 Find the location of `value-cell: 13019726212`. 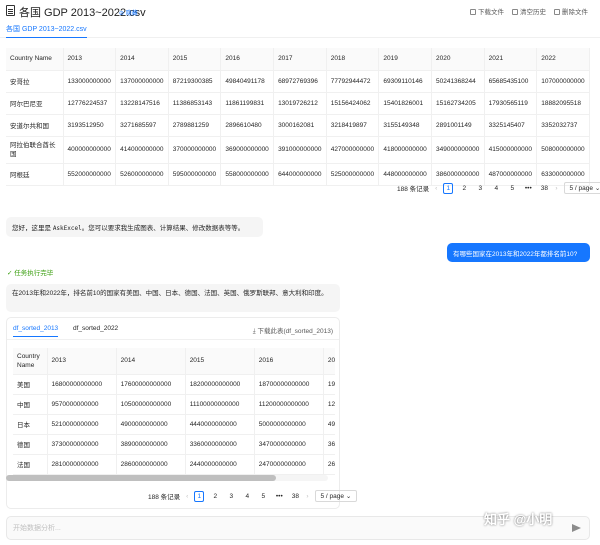

value-cell: 13019726212 is located at coordinates (300, 103).